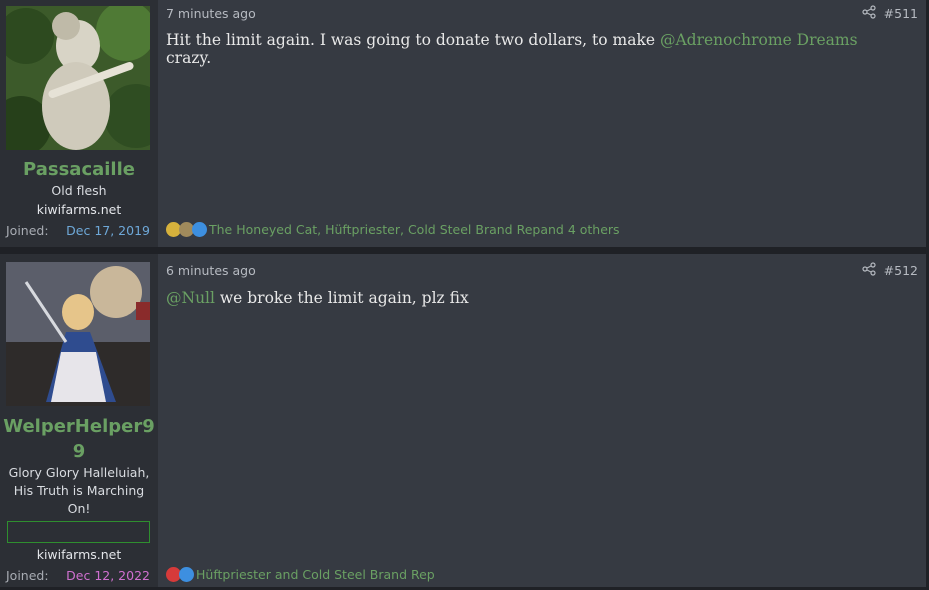  What do you see at coordinates (901, 13) in the screenshot?
I see `post-number: #511` at bounding box center [901, 13].